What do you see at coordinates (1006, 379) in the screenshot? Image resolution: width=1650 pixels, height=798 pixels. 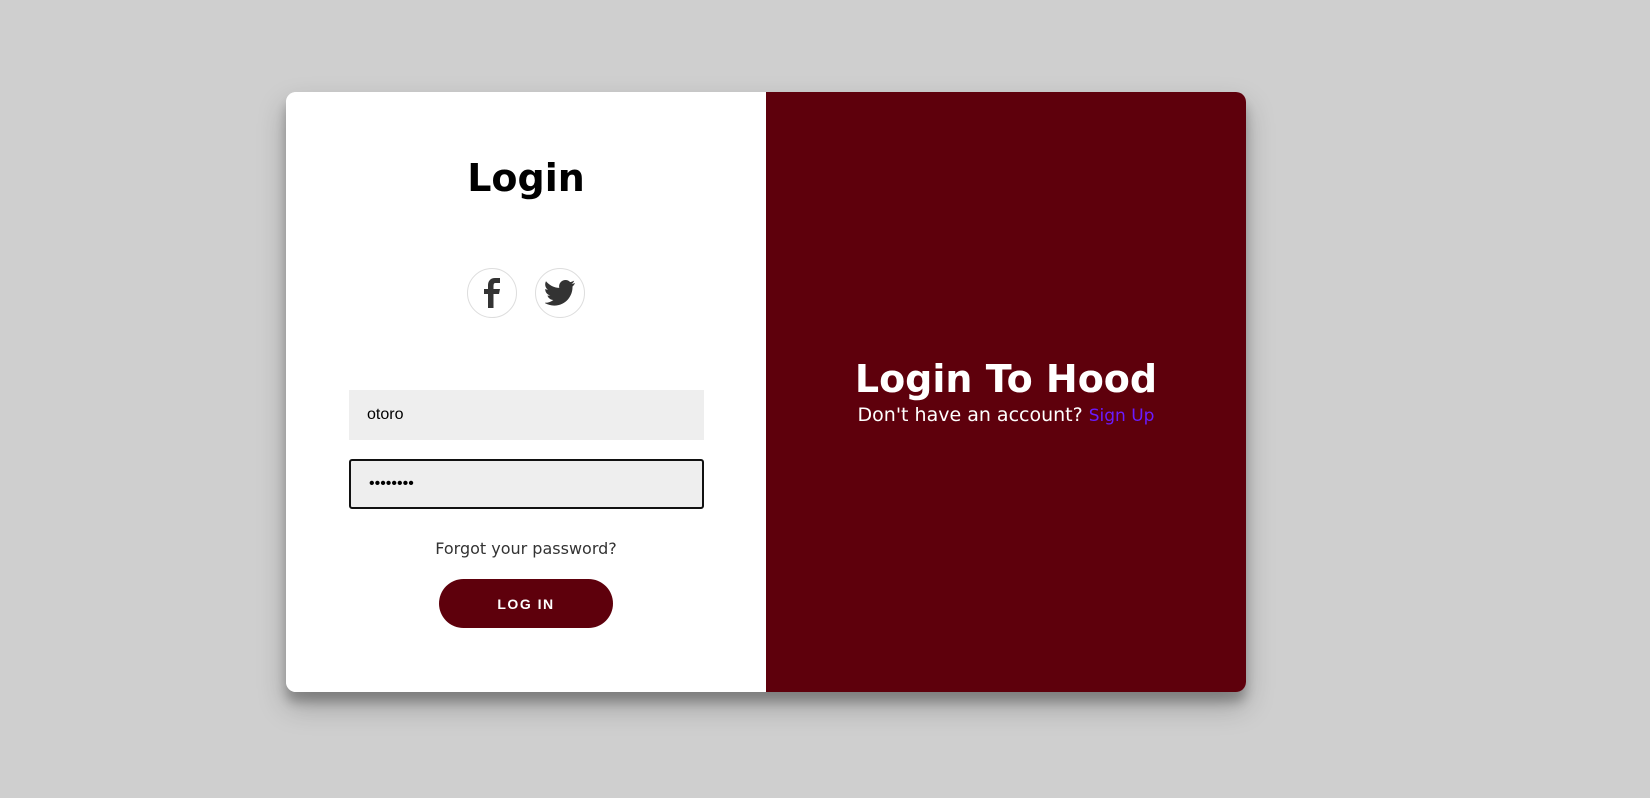 I see `overlay-title: Login To Hood` at bounding box center [1006, 379].